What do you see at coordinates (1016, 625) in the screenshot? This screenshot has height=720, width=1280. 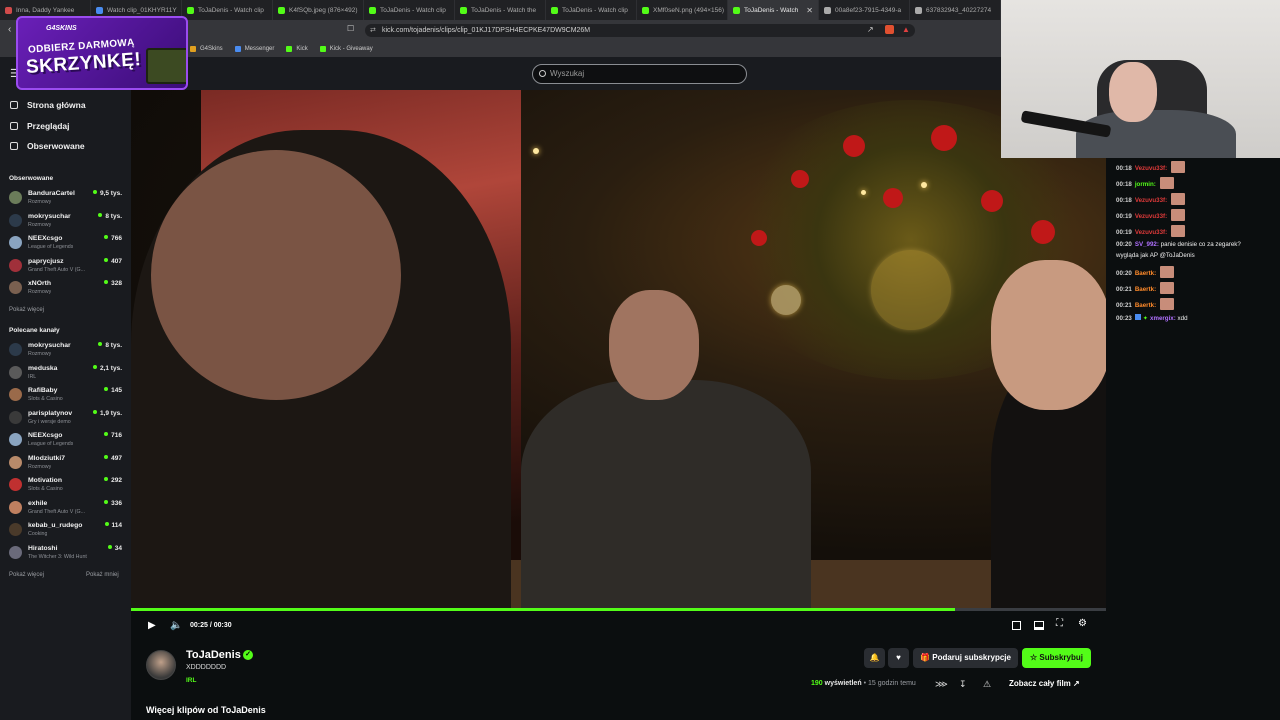 I see `miniplayer-icon` at bounding box center [1016, 625].